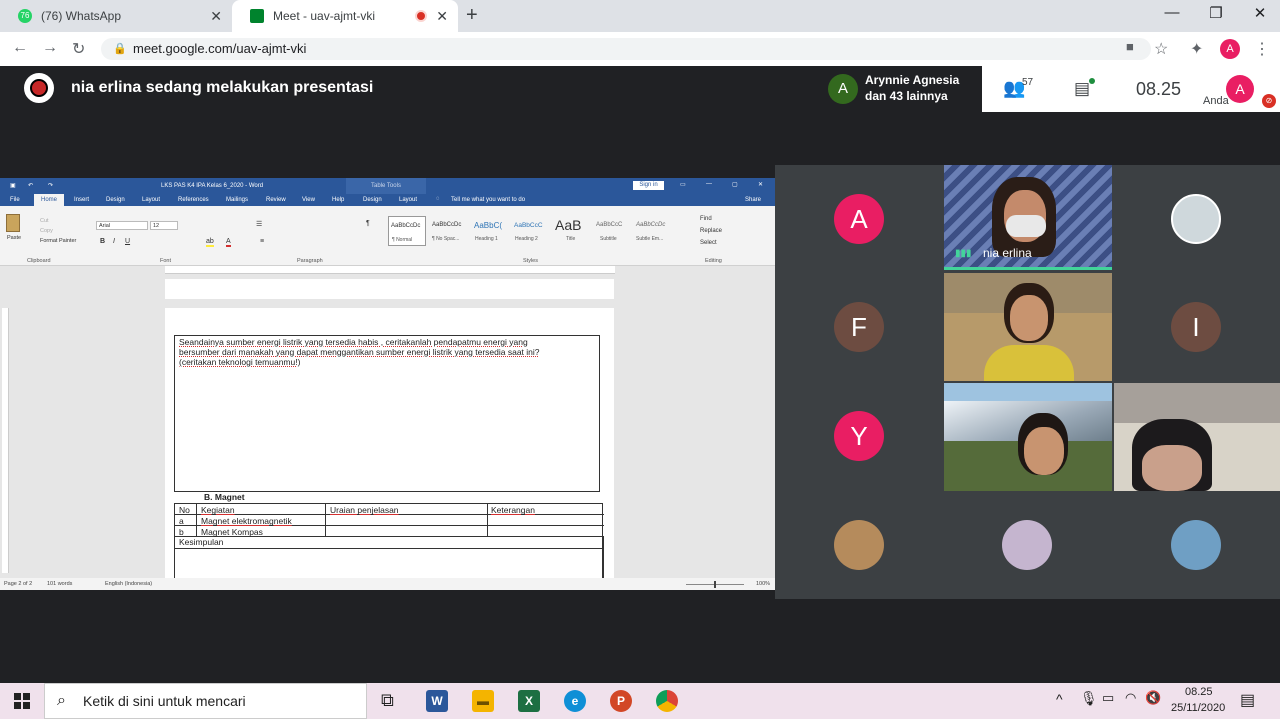 This screenshot has height=719, width=1280. What do you see at coordinates (18, 584) in the screenshot?
I see `page-indicator: Page 2 of 2` at bounding box center [18, 584].